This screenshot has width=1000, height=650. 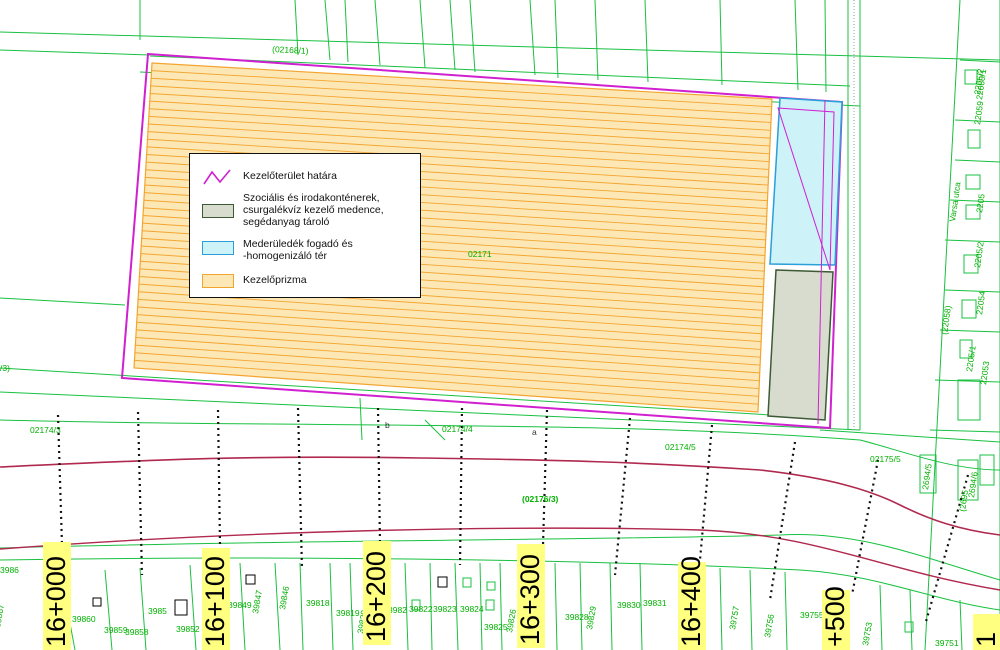 What do you see at coordinates (56, 601) in the screenshot?
I see `station-label: 16+000` at bounding box center [56, 601].